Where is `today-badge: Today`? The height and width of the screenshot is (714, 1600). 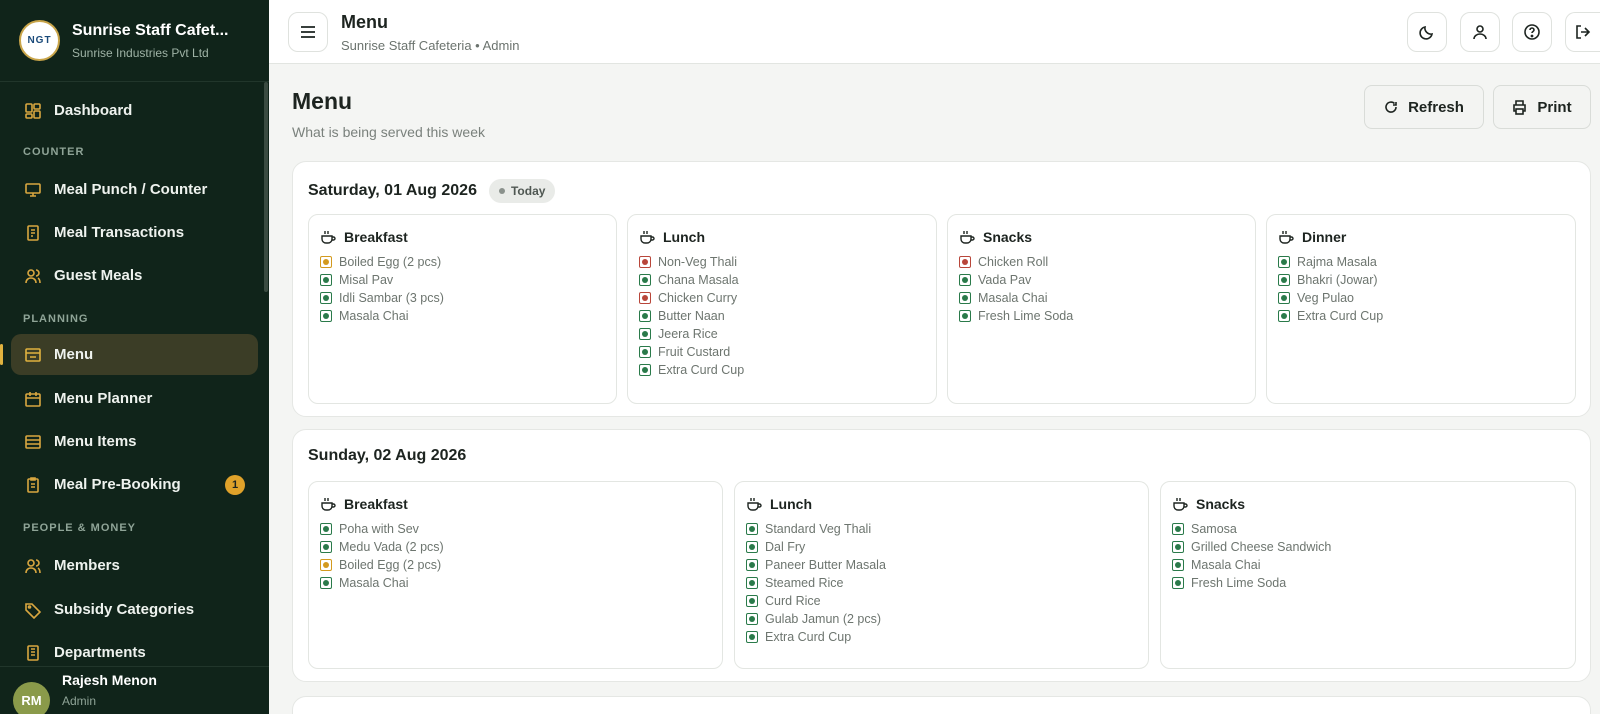 today-badge: Today is located at coordinates (522, 191).